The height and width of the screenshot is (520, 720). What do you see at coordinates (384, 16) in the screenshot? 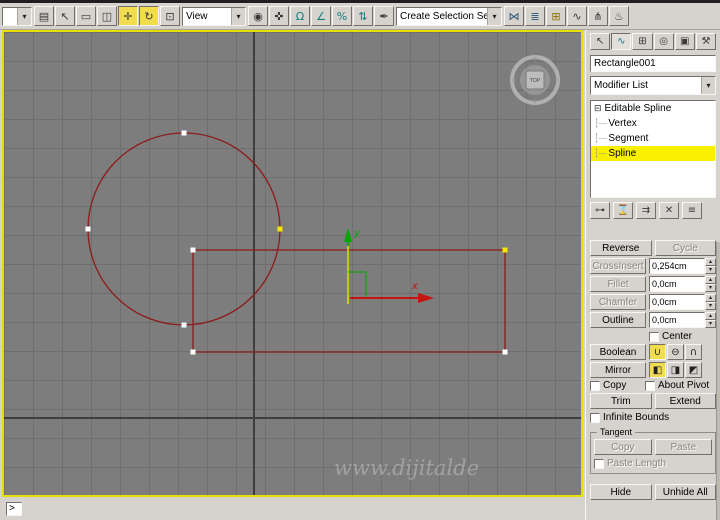
I see `edit-named-selection-sets-icon: ✒` at bounding box center [384, 16].